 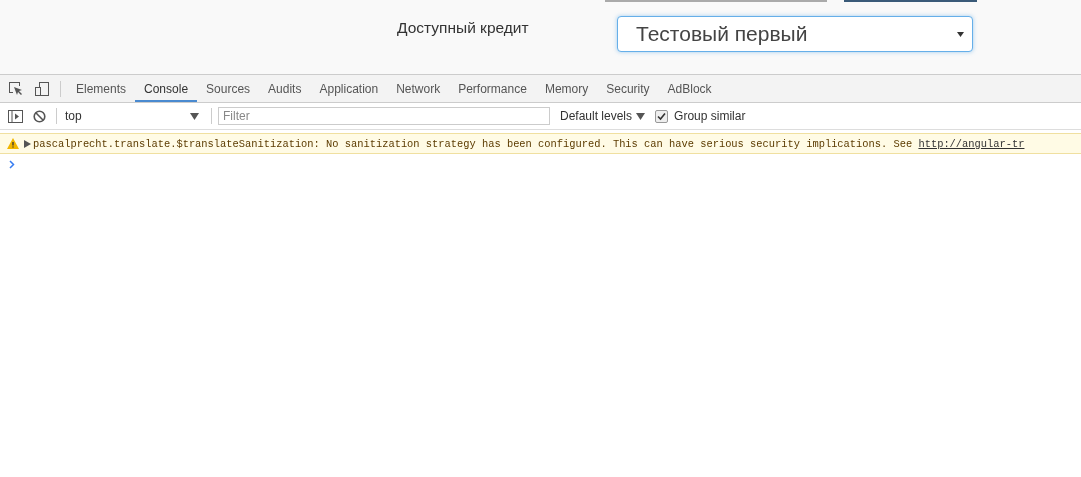 I want to click on inspect-icon, so click(x=16, y=88).